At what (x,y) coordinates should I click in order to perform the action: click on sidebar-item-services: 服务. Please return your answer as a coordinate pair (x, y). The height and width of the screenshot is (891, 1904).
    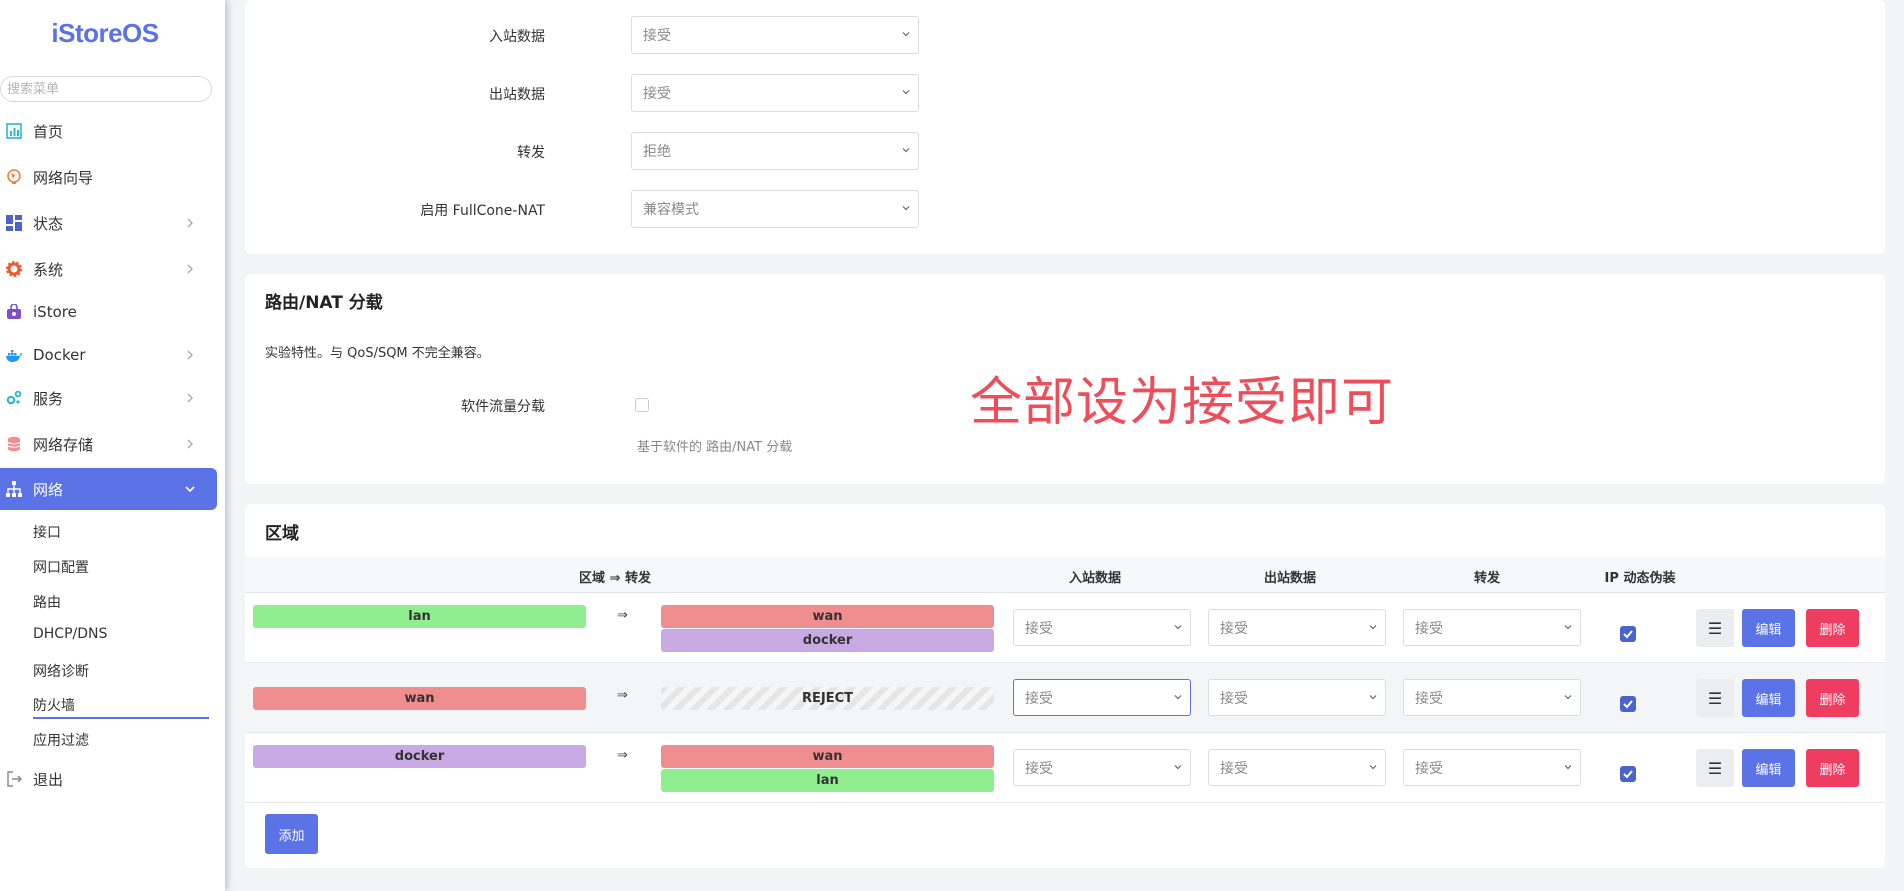
    Looking at the image, I should click on (108, 398).